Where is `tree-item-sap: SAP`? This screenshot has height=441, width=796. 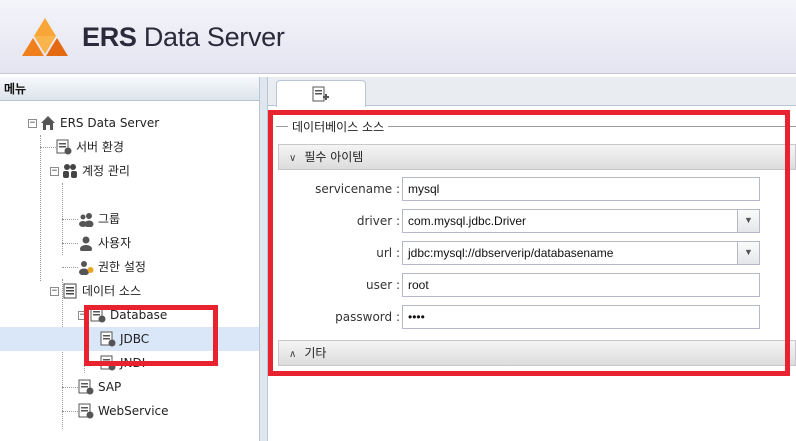
tree-item-sap: SAP is located at coordinates (99, 387).